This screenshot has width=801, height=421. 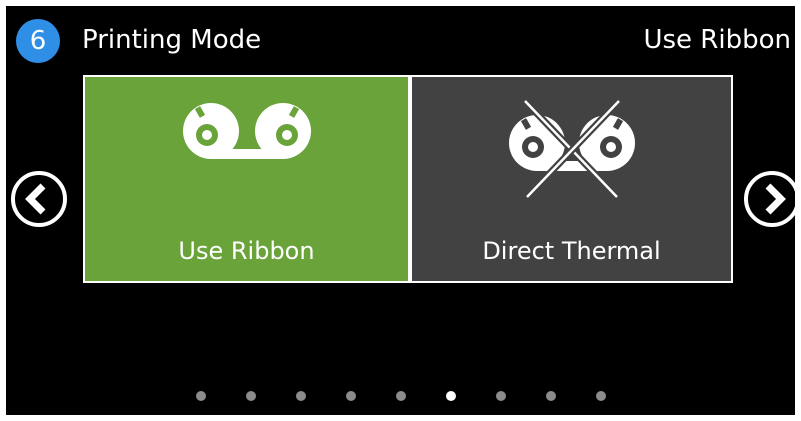 I want to click on ribbon-reels-icon, so click(x=246, y=131).